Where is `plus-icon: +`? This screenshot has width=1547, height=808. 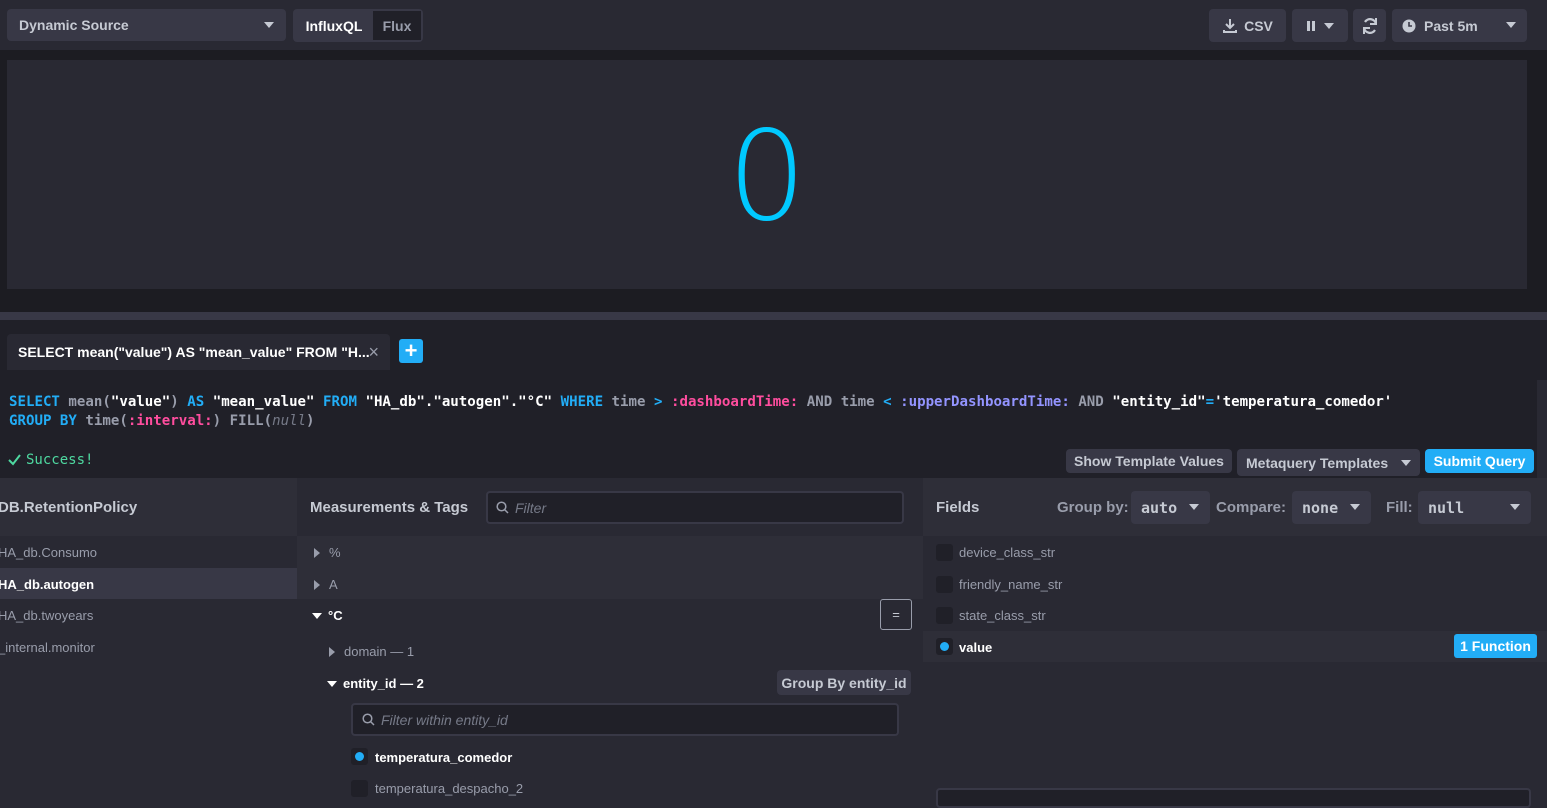 plus-icon: + is located at coordinates (411, 350).